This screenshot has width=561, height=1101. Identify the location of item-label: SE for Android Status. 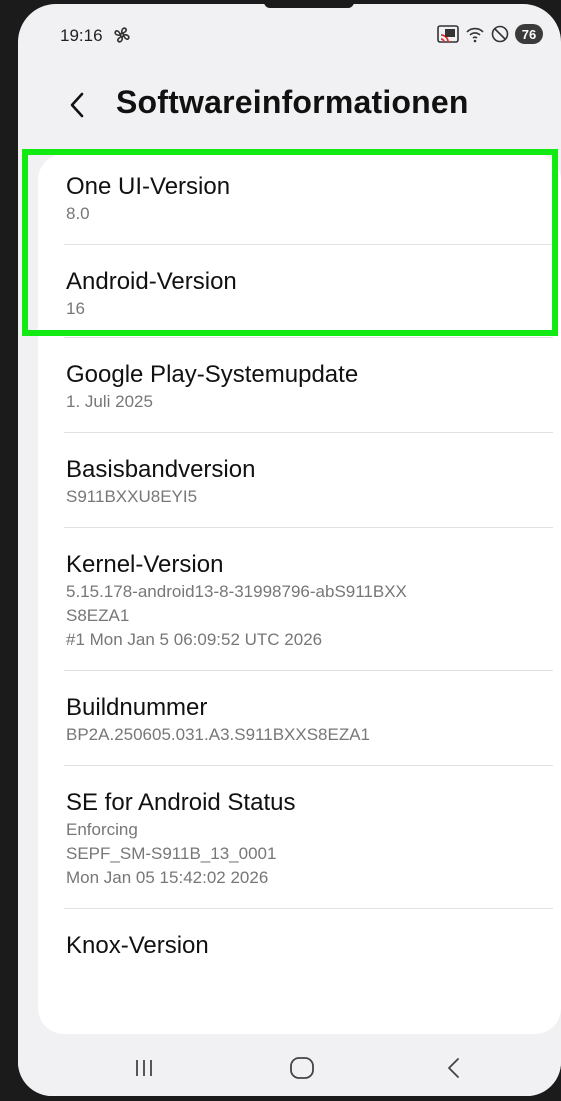
(181, 802).